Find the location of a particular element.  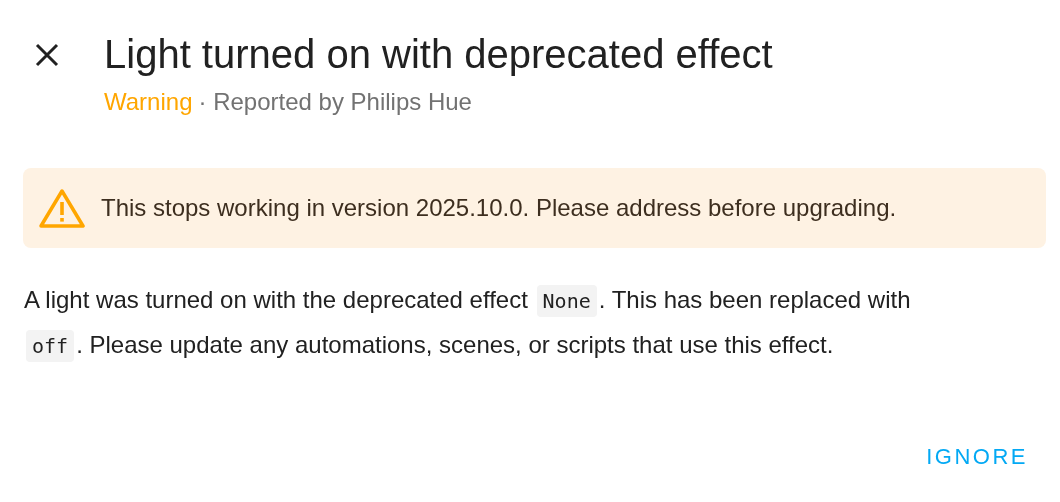

ignore-button: IGNORE is located at coordinates (977, 457).